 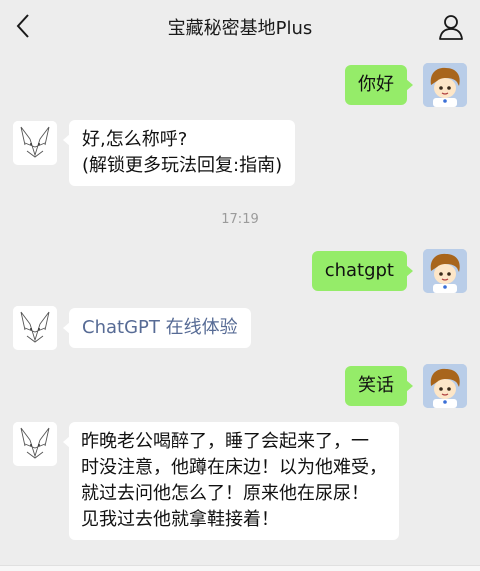 I want to click on message-bubble-incoming: 好,怎么称呼? (解锁更多玩法回复:指南), so click(x=179, y=153).